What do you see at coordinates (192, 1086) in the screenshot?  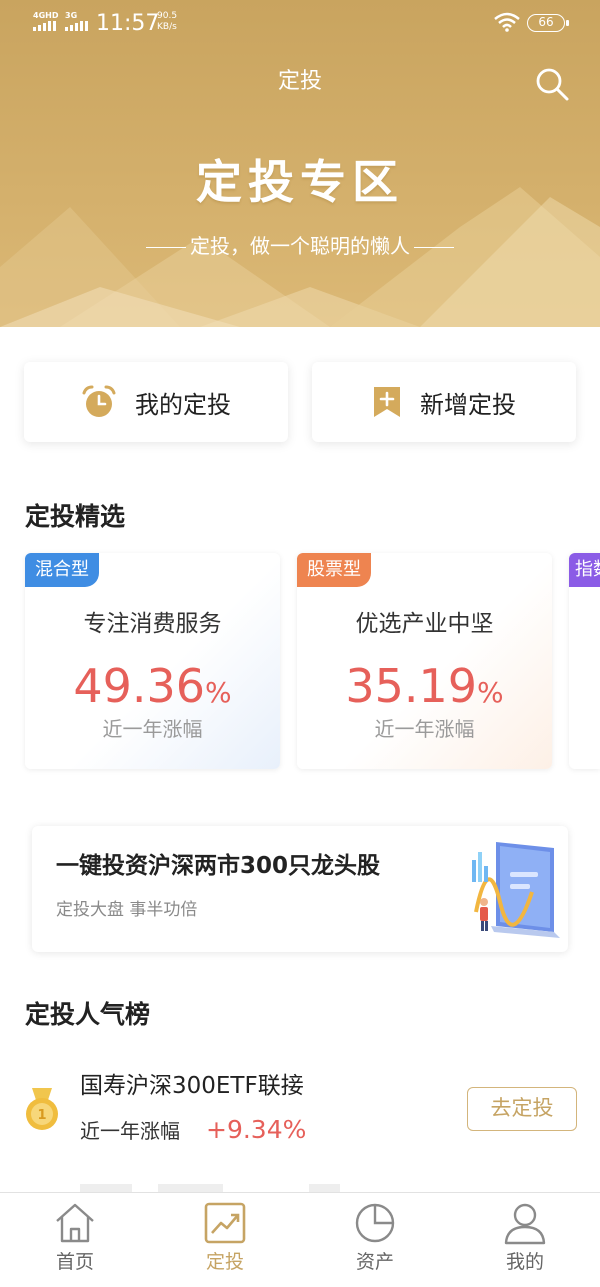 I see `fund-name: 国寿沪深300ETF联接` at bounding box center [192, 1086].